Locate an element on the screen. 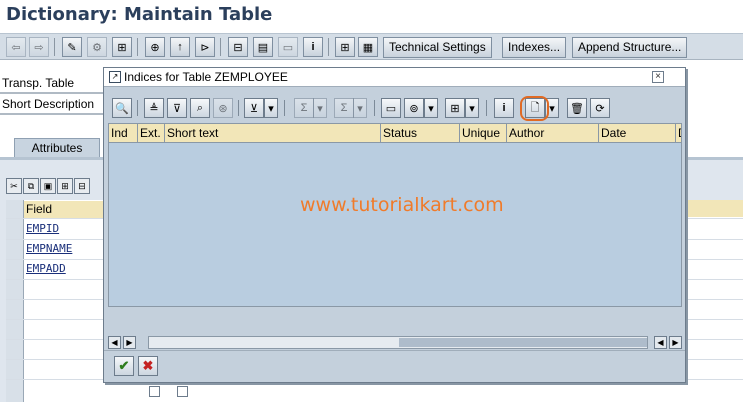 The height and width of the screenshot is (402, 743). initial-checkbox is located at coordinates (182, 391).